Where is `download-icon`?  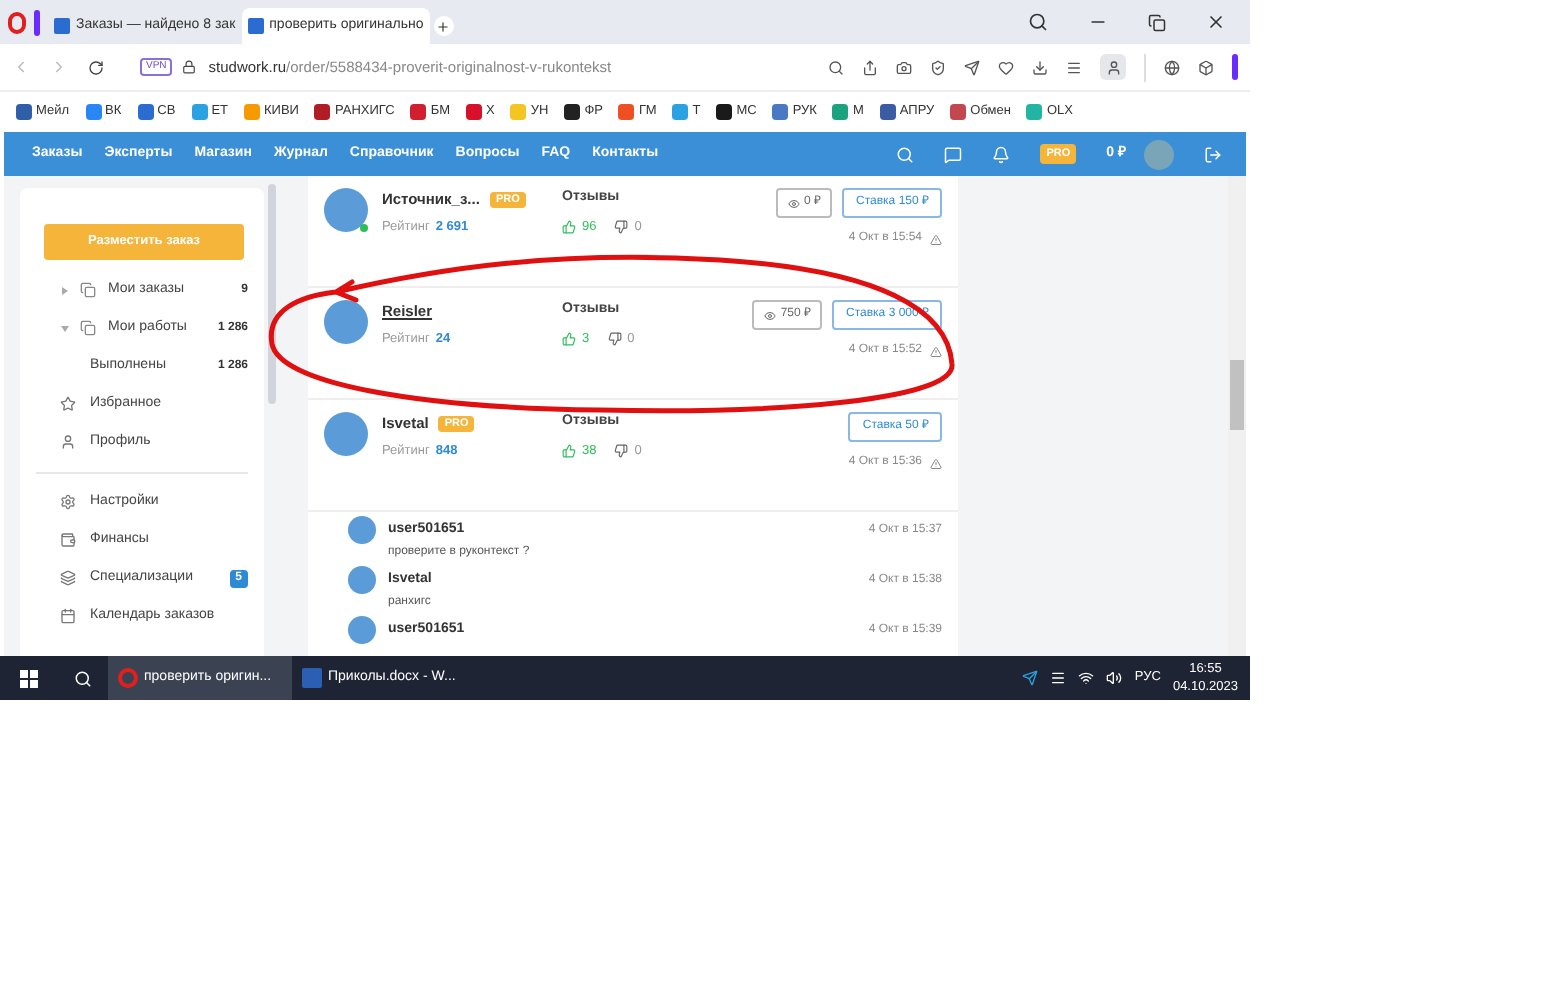
download-icon is located at coordinates (1040, 67).